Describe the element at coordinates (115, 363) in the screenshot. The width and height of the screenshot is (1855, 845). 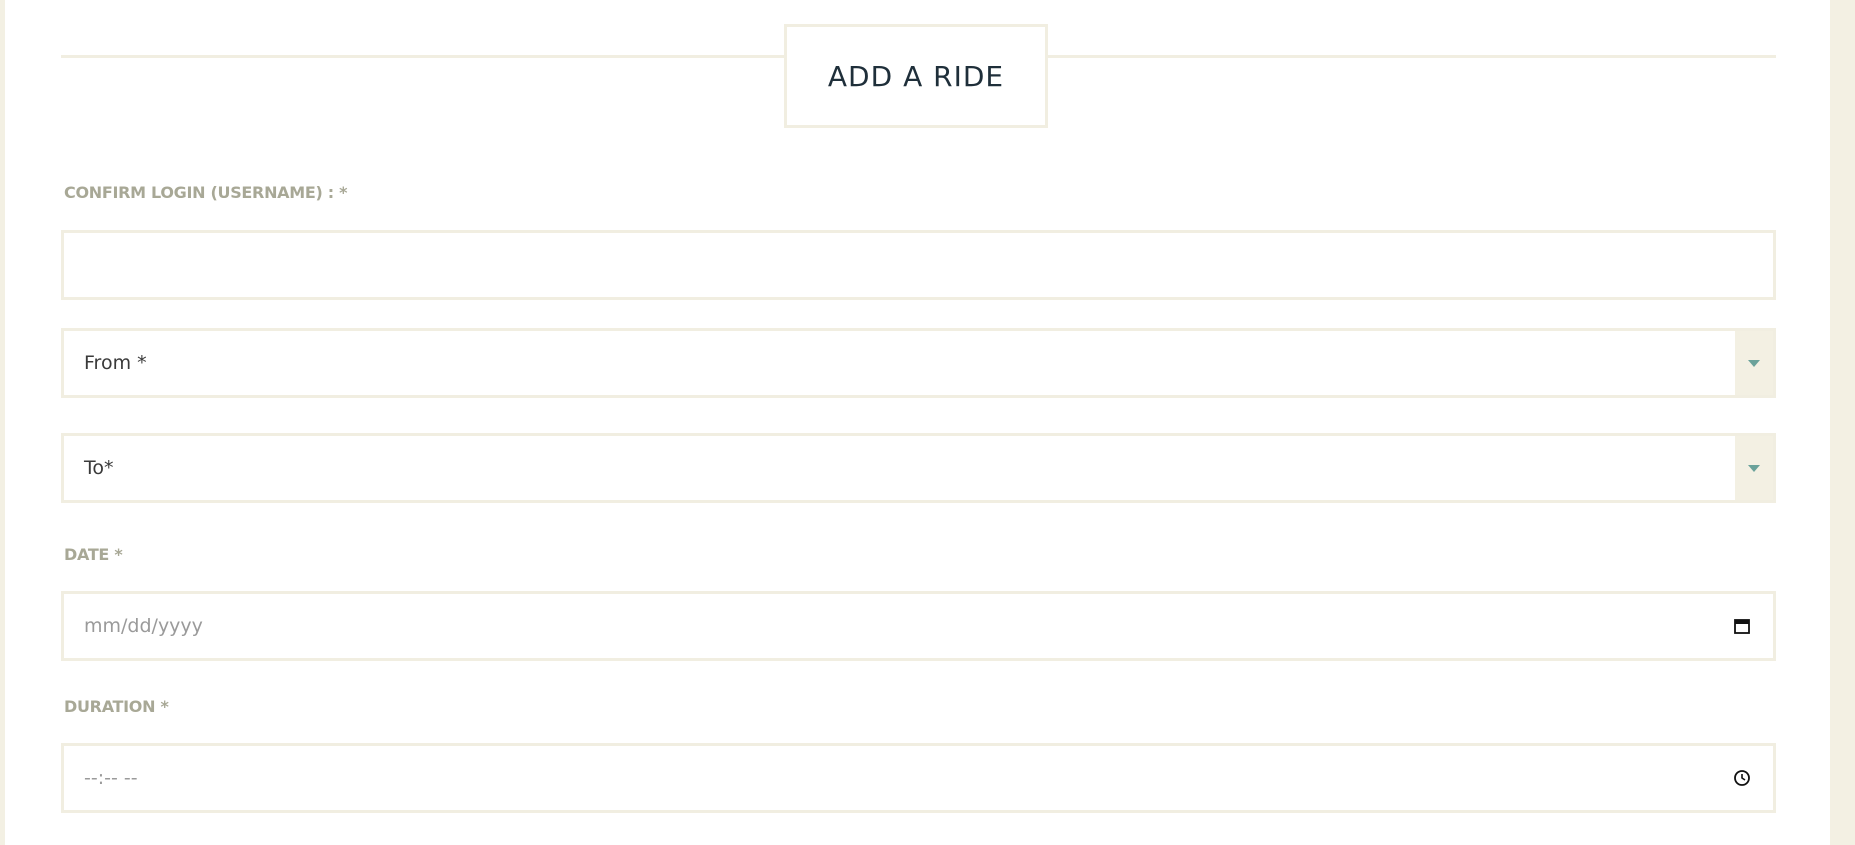
I see `from-select-text: From *` at that location.